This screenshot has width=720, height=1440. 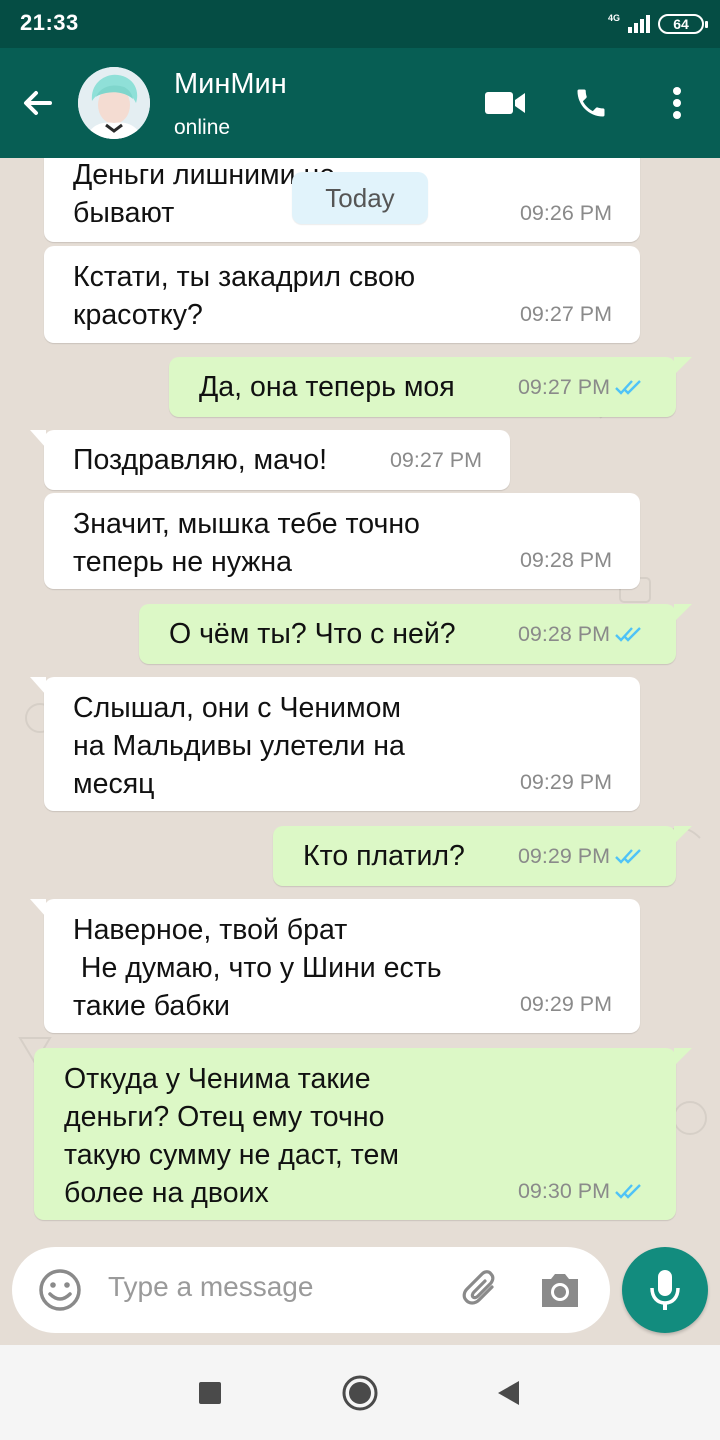 What do you see at coordinates (360, 198) in the screenshot?
I see `date-chip: Today` at bounding box center [360, 198].